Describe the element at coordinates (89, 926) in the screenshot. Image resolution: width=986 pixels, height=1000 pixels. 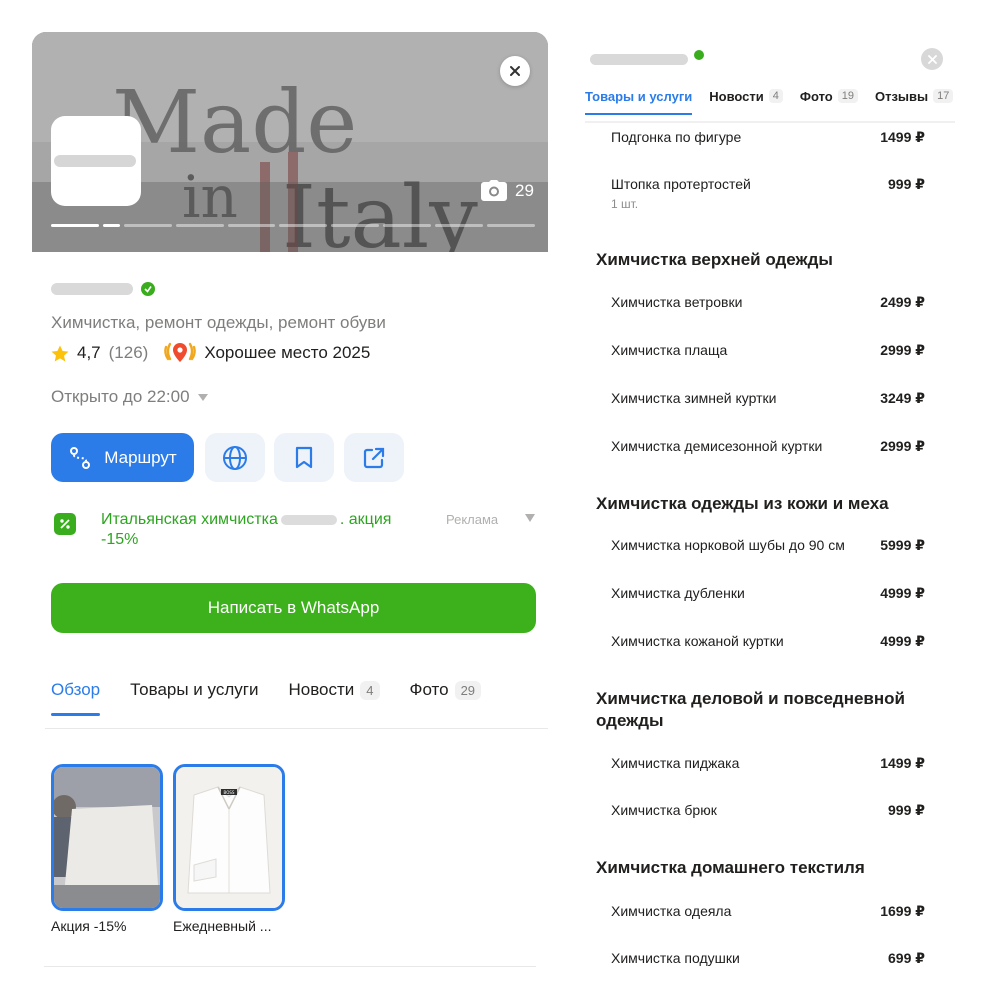
I see `promo-caption: Акция -15%` at that location.